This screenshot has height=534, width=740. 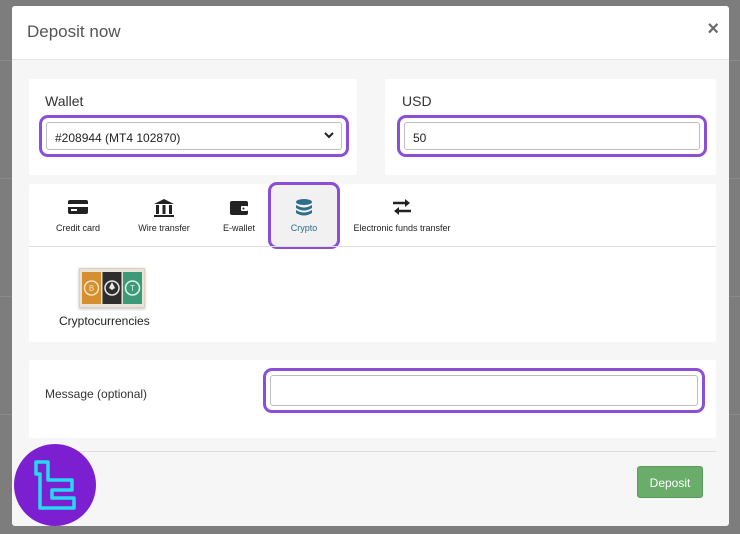 I want to click on message-label: Message (optional), so click(x=96, y=394).